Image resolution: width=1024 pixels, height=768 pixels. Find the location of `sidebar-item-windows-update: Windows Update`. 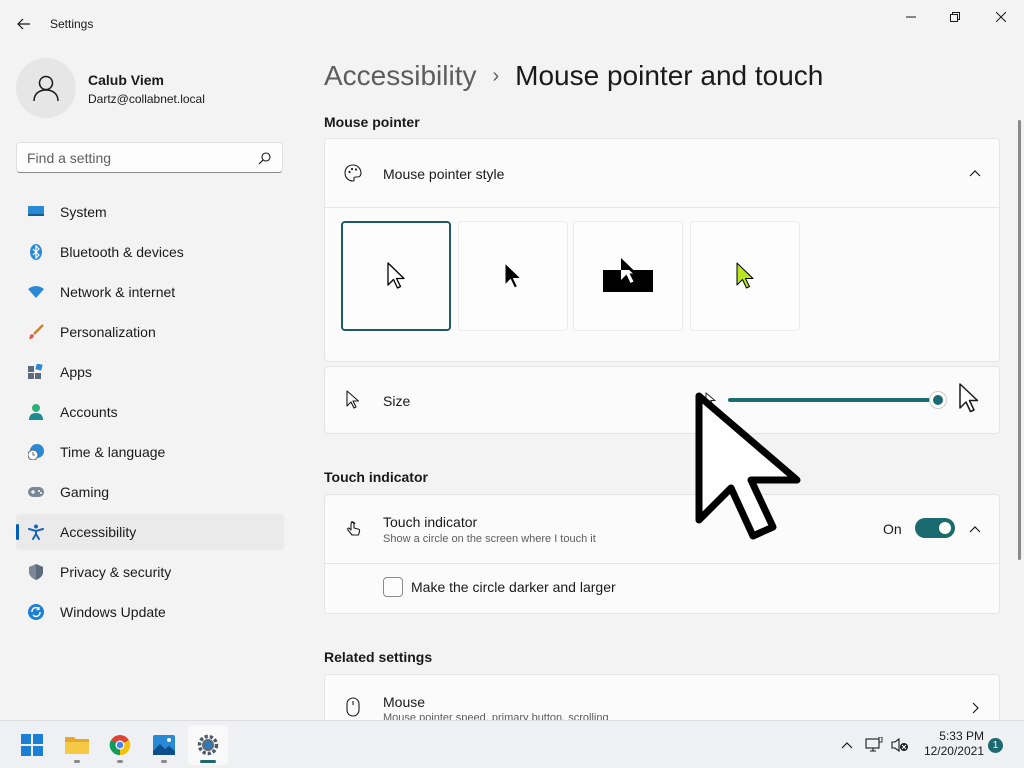

sidebar-item-windows-update: Windows Update is located at coordinates (150, 612).